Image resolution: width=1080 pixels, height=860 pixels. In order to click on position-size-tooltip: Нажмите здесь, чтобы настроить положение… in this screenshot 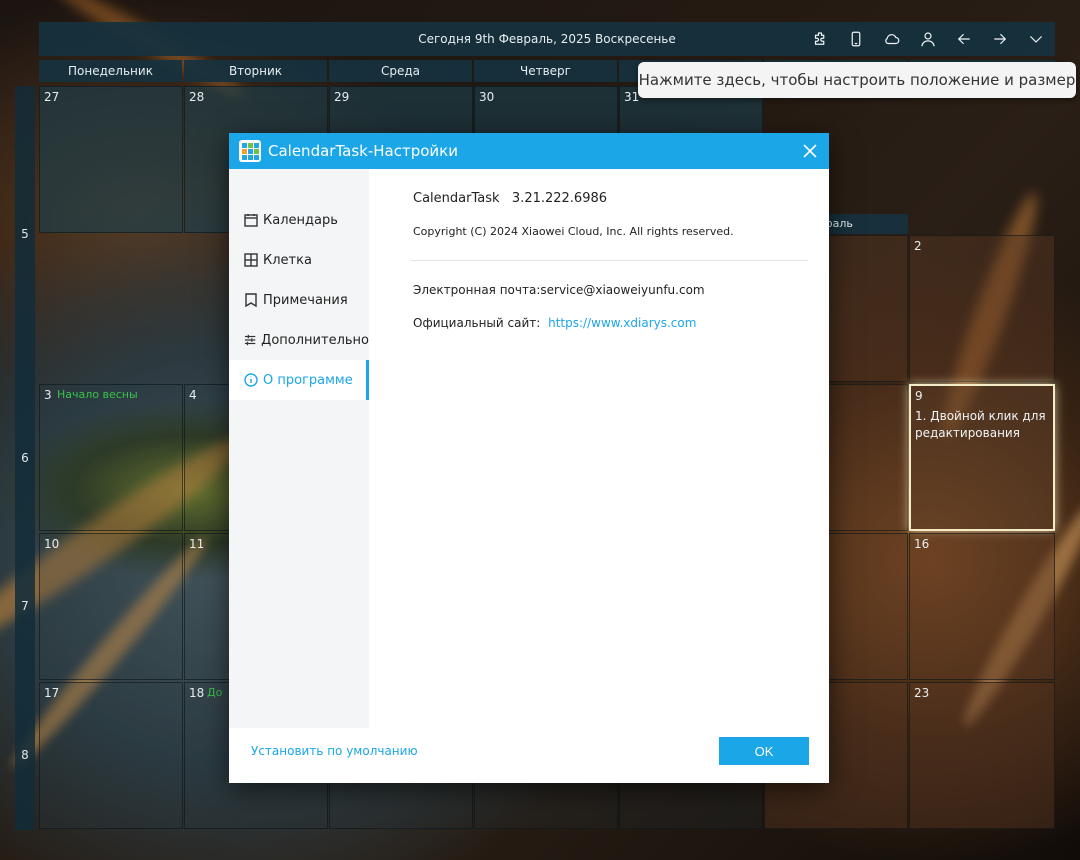, I will do `click(857, 80)`.